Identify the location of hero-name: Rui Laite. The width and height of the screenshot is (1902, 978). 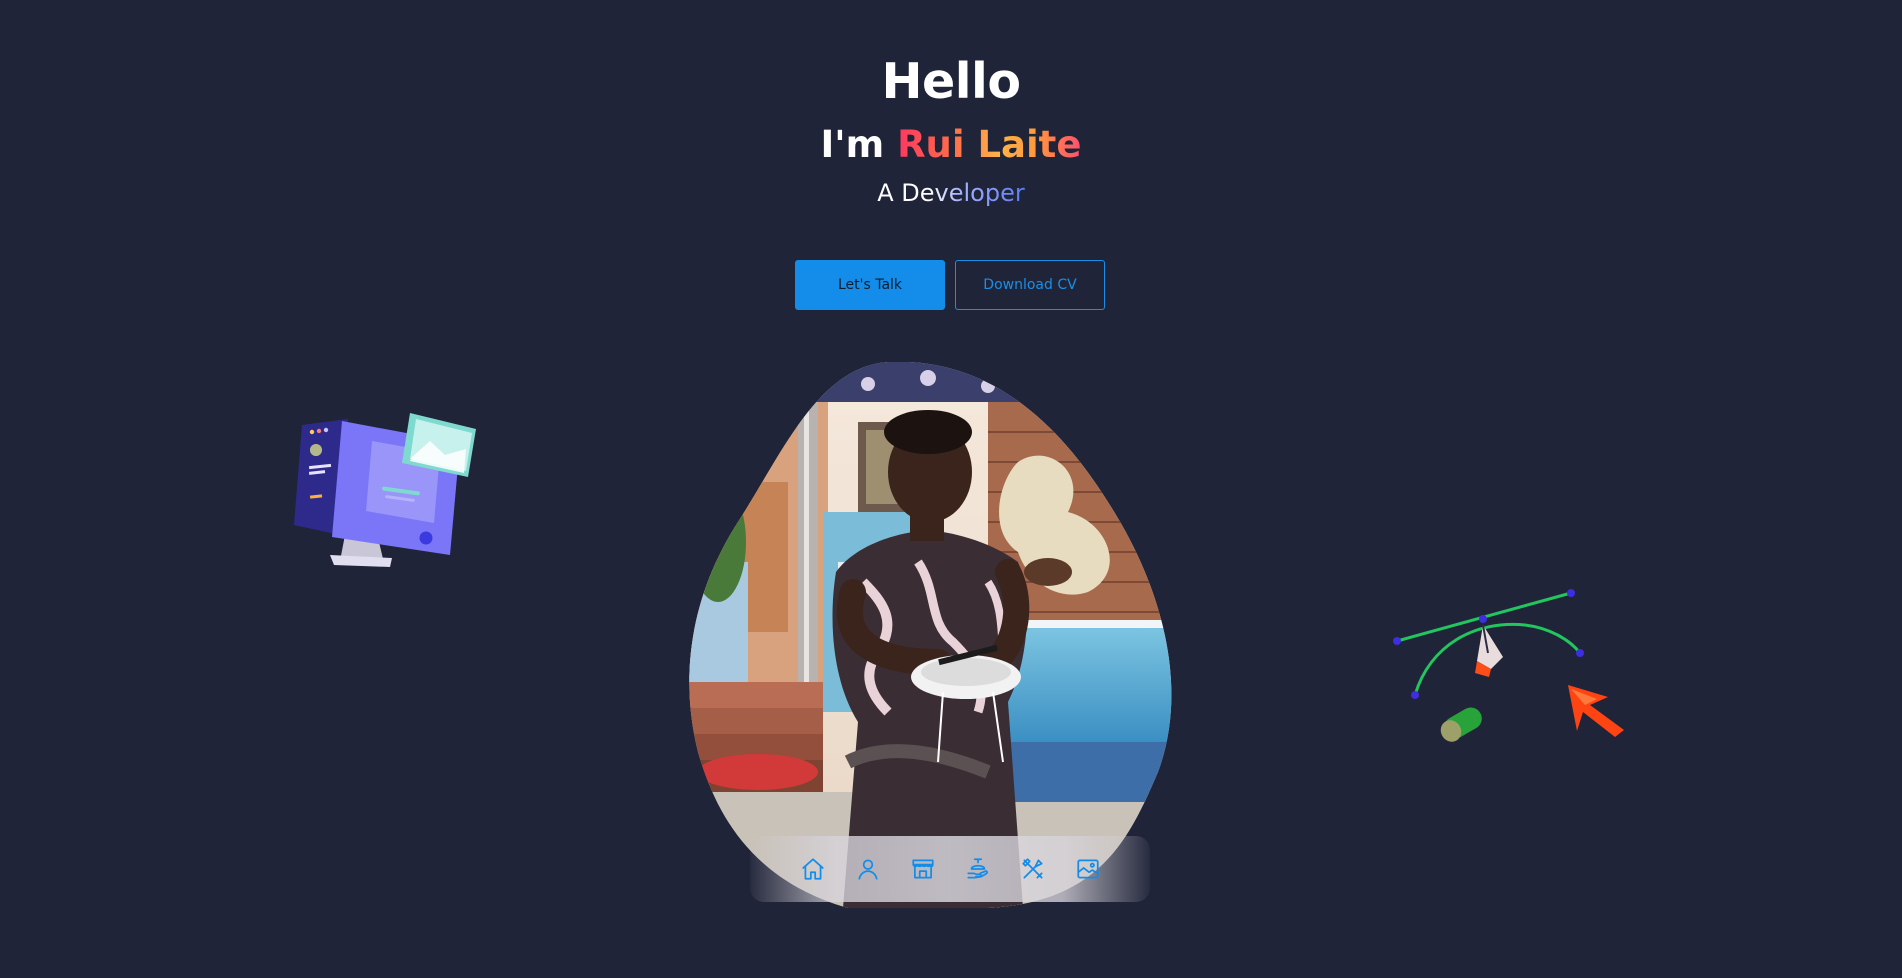
(989, 144).